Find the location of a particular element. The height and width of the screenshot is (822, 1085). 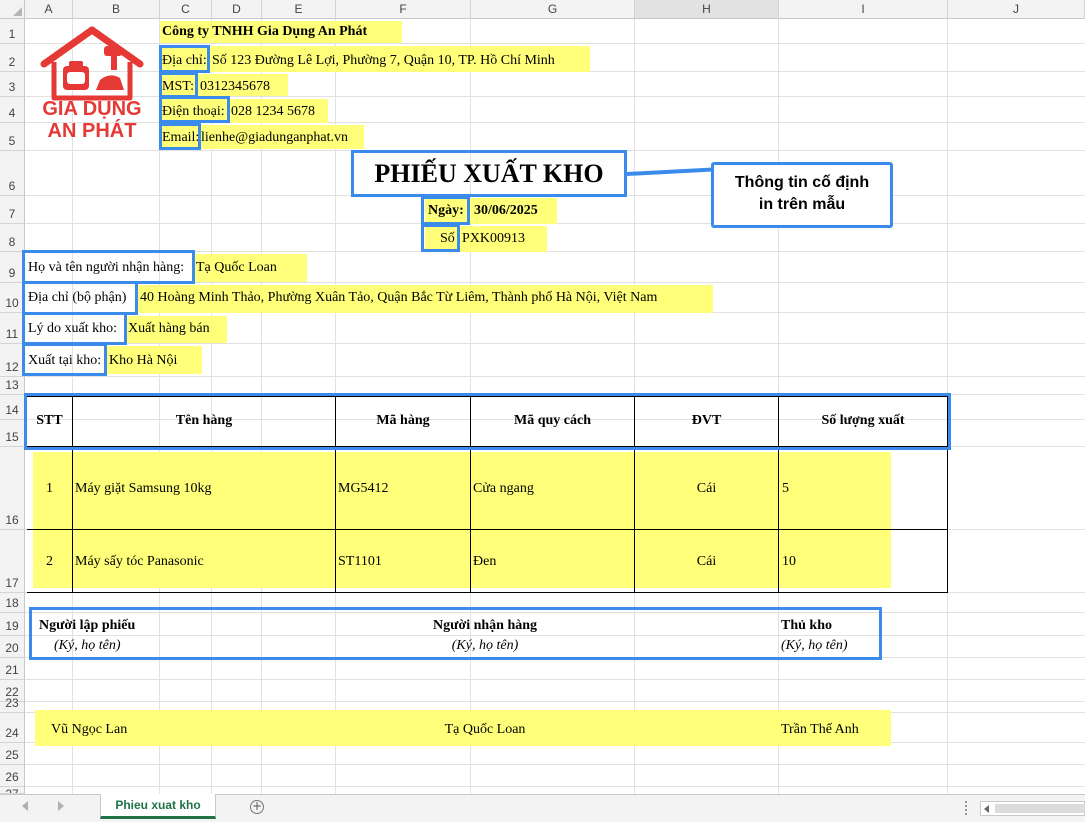

frame-phone-label is located at coordinates (194, 109).